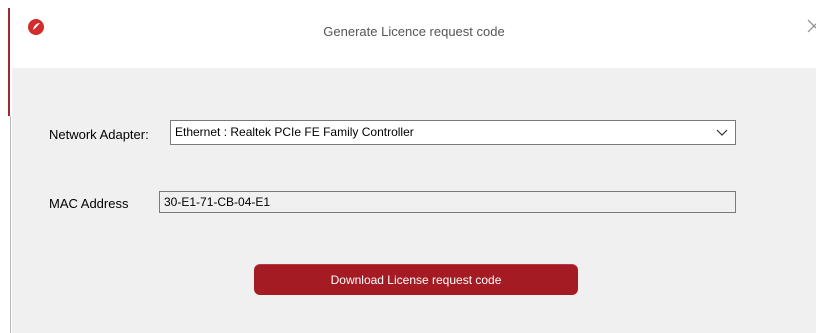 The width and height of the screenshot is (816, 333). I want to click on dialog-title: Generate Licence request code, so click(414, 31).